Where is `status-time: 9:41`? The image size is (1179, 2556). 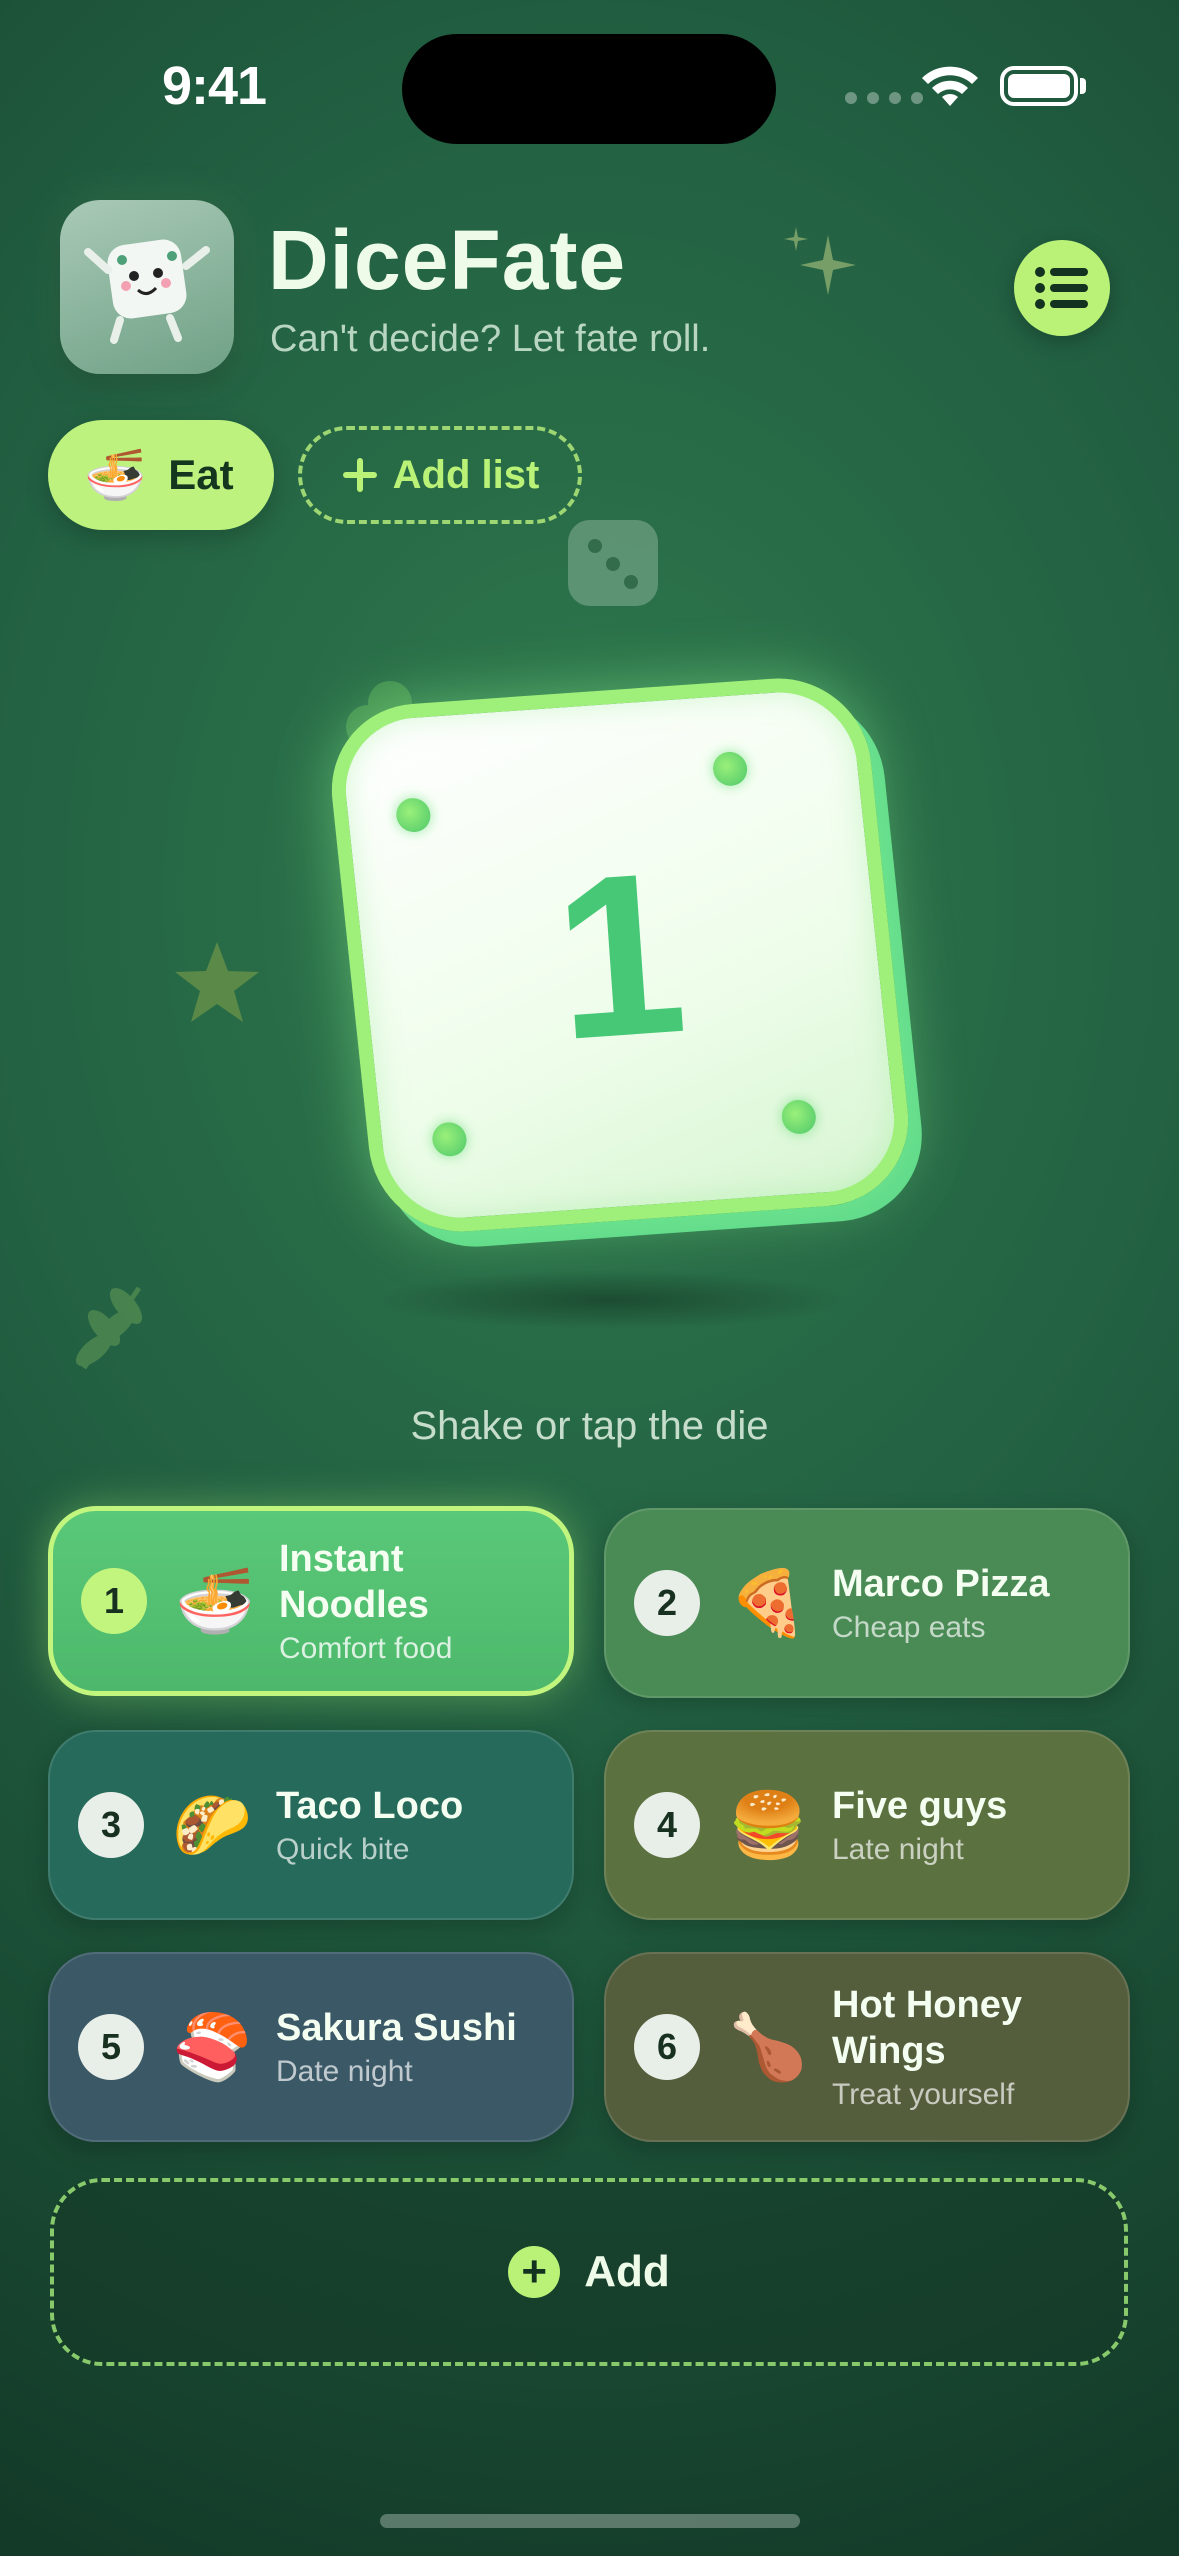 status-time: 9:41 is located at coordinates (214, 86).